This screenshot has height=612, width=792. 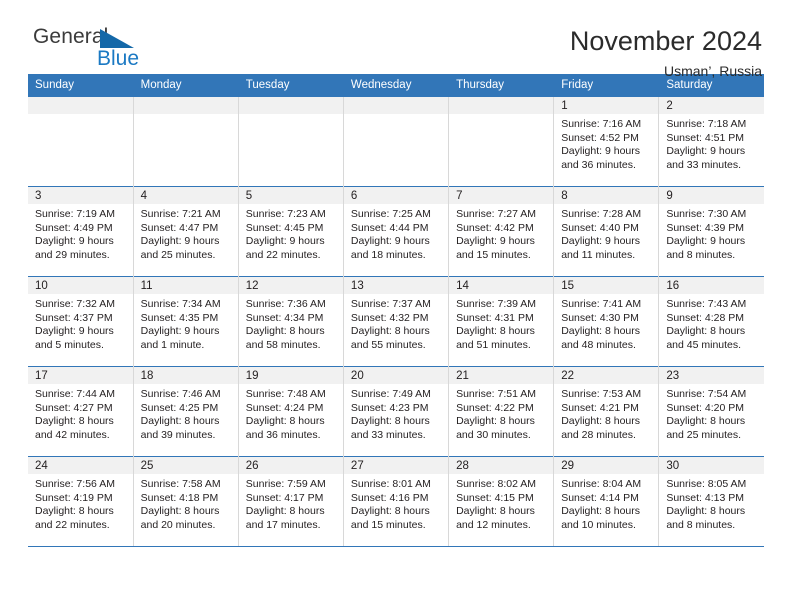 I want to click on sunset-text: Sunset: 4:18 PM, so click(x=179, y=497).